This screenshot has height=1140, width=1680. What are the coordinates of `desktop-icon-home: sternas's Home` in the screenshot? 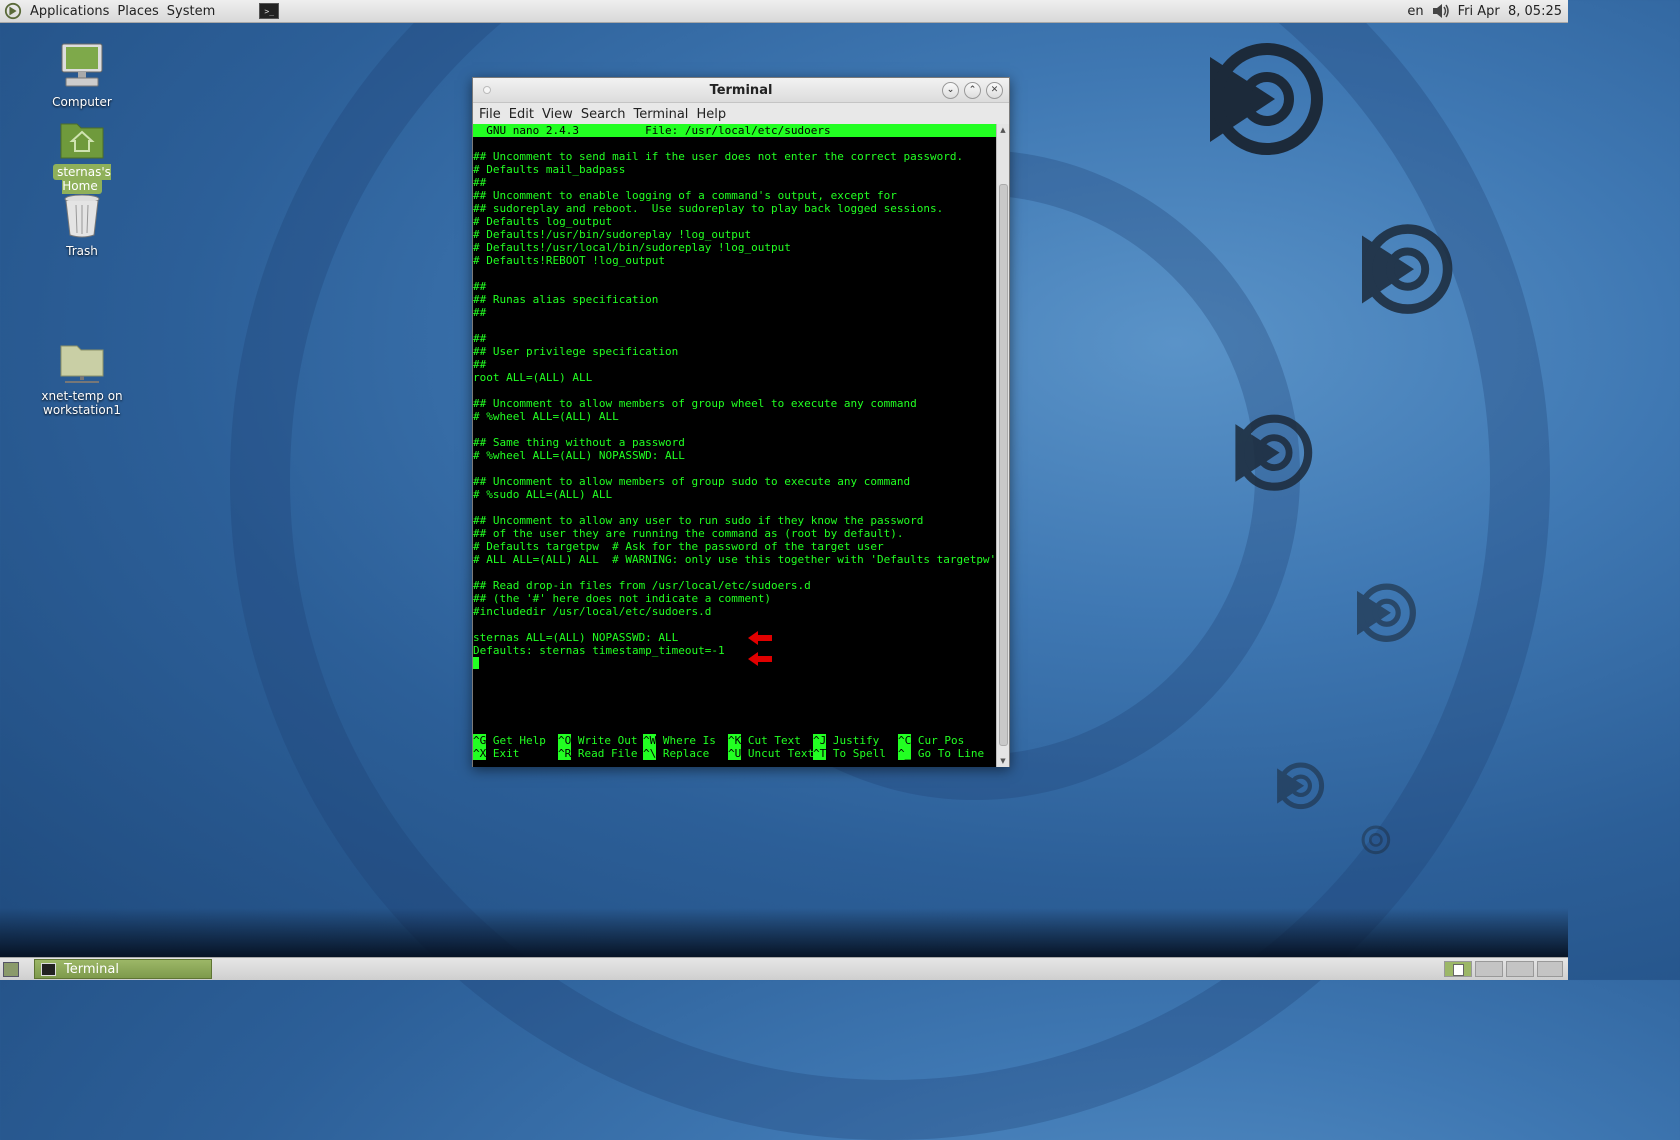 It's located at (82, 156).